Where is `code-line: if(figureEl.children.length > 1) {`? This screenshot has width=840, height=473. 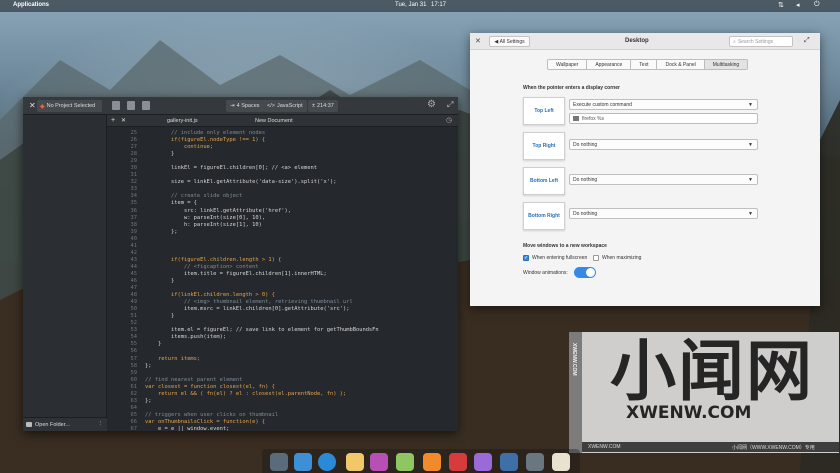
code-line: if(figureEl.children.length > 1) { is located at coordinates (213, 259).